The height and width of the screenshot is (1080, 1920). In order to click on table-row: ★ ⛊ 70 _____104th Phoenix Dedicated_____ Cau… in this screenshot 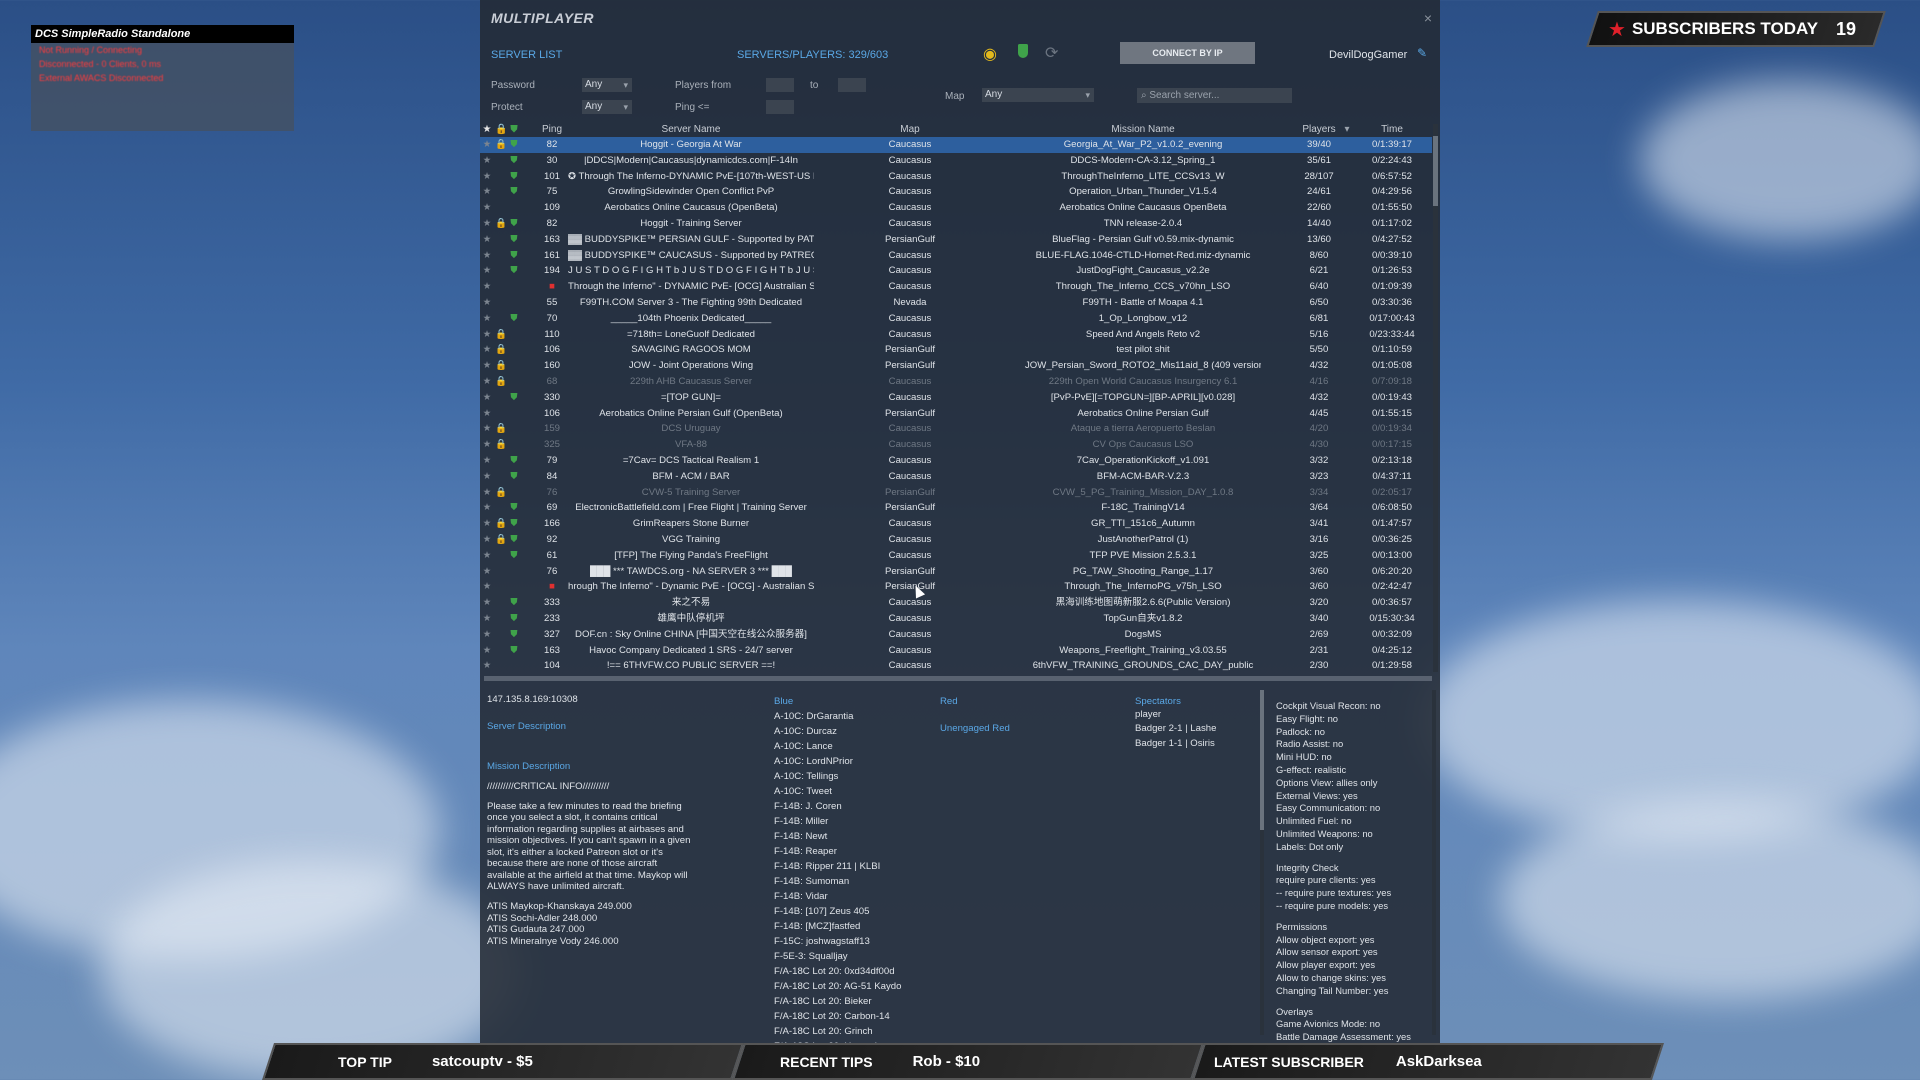, I will do `click(956, 319)`.